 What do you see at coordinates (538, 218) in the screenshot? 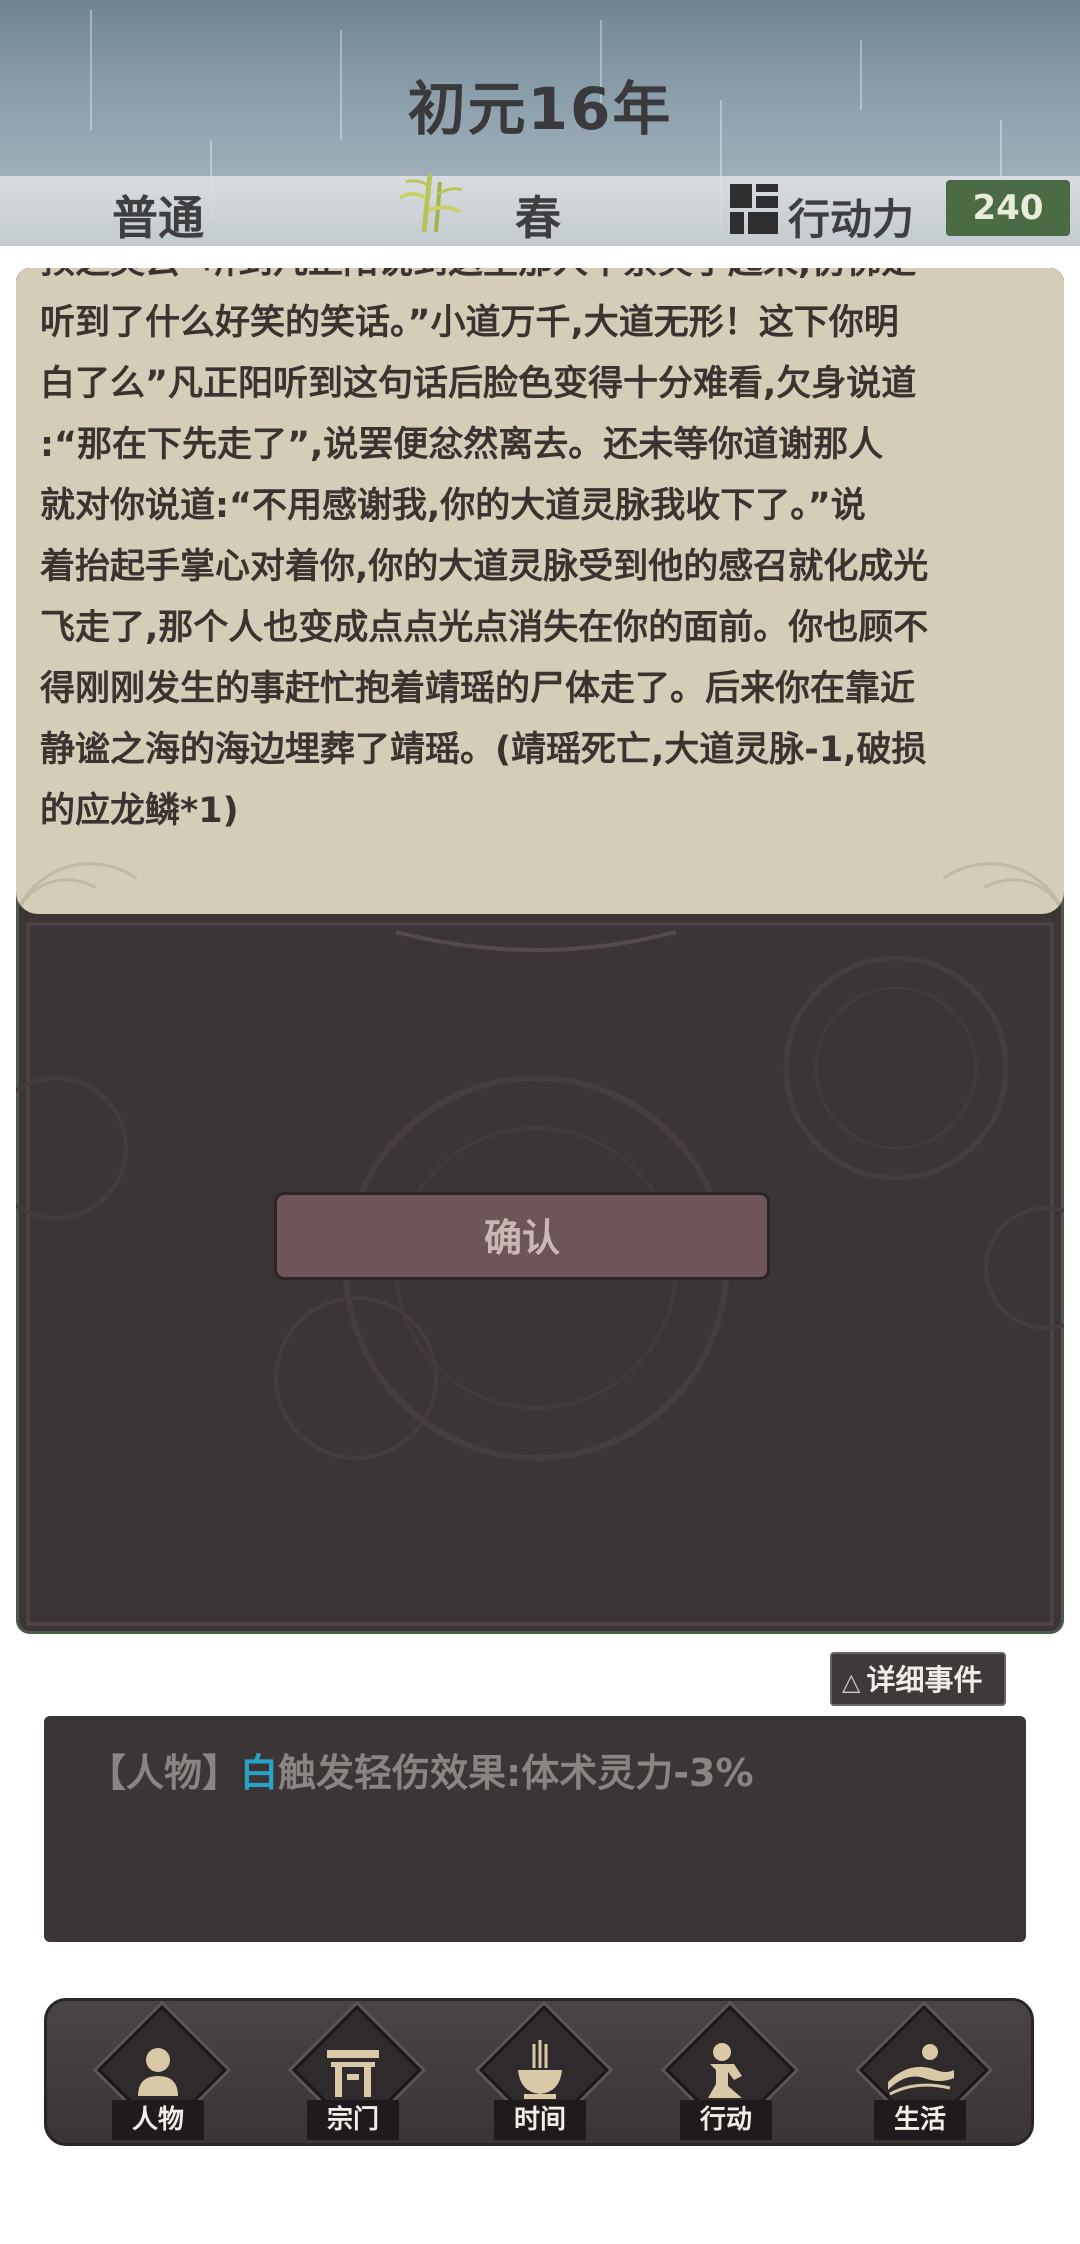
I see `season-label: 春` at bounding box center [538, 218].